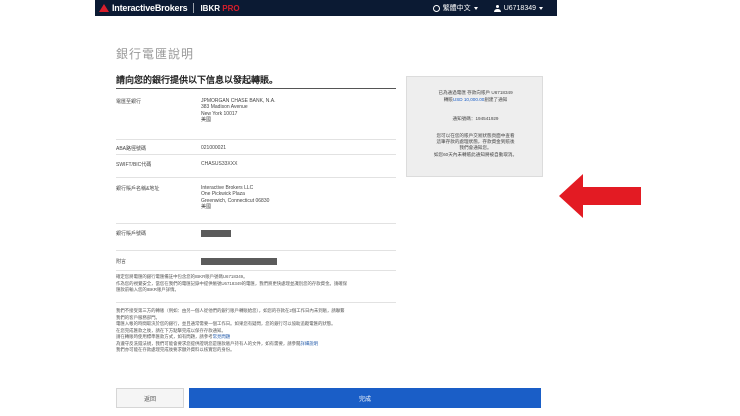 The width and height of the screenshot is (740, 416). I want to click on language-selector: 繁體中文, so click(455, 8).